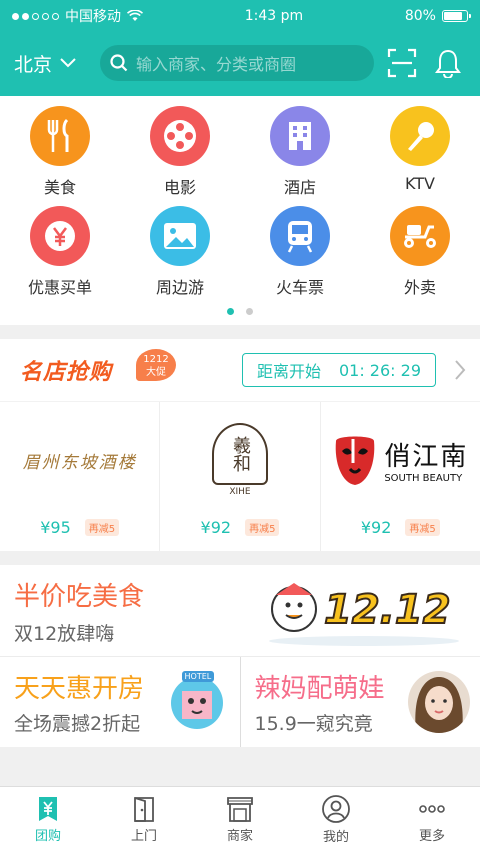 The width and height of the screenshot is (480, 852). What do you see at coordinates (313, 724) in the screenshot?
I see `banner-subtitle: 15.9一窥究竟` at bounding box center [313, 724].